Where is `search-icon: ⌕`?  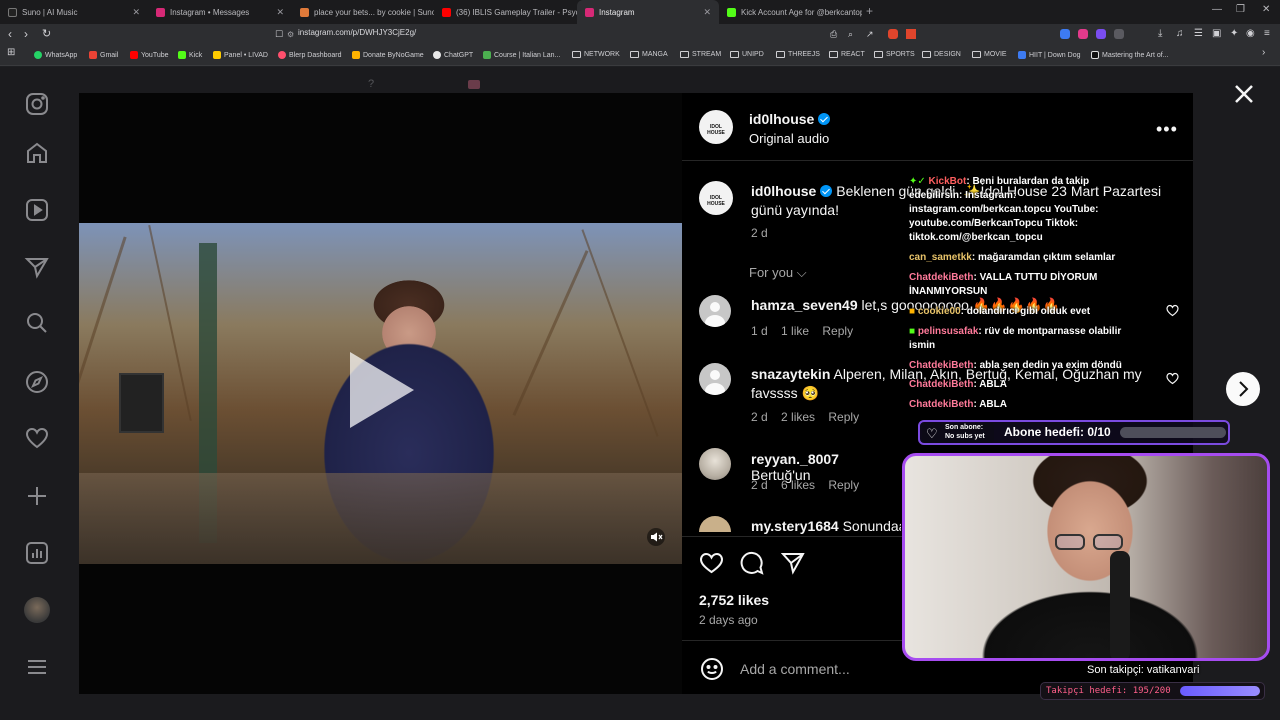 search-icon: ⌕ is located at coordinates (850, 34).